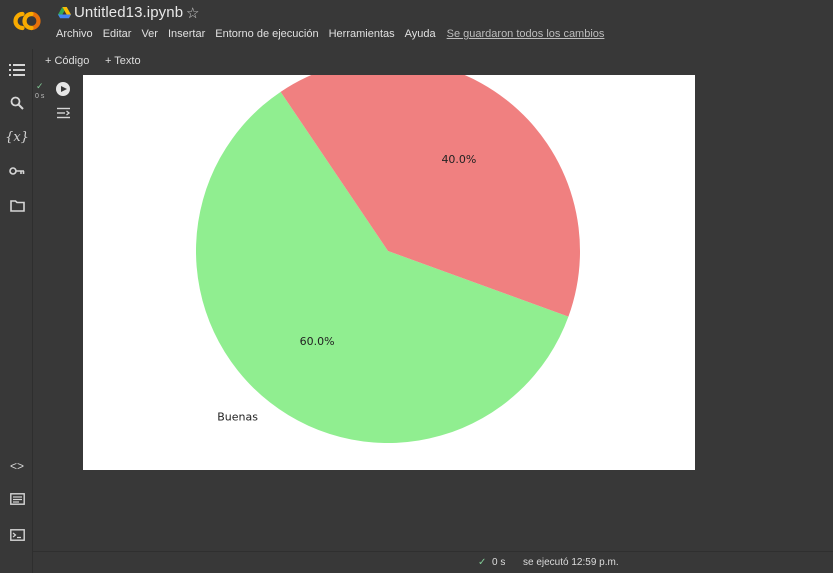  Describe the element at coordinates (40, 86) in the screenshot. I see `run-status-check-icon: ✓` at that location.